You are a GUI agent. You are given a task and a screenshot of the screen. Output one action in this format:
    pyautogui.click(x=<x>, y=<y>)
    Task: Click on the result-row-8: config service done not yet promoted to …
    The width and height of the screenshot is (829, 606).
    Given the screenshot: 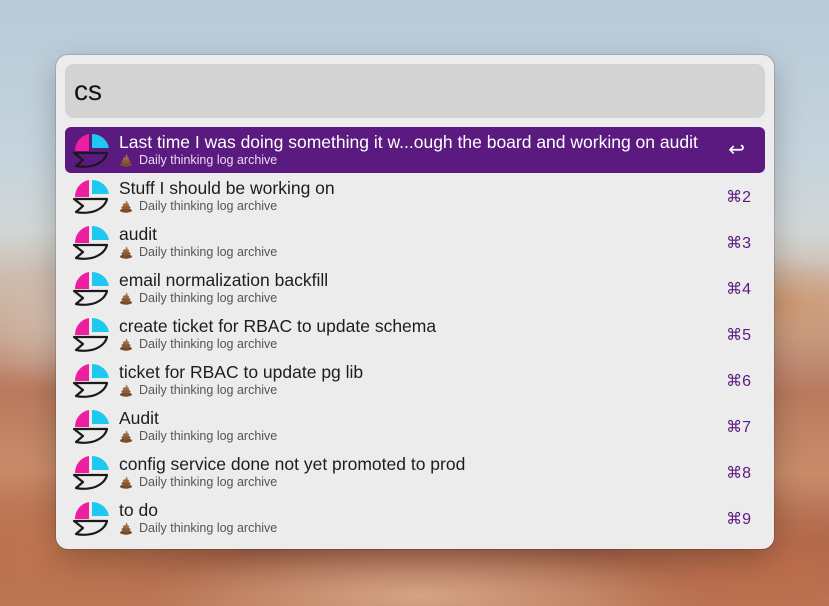 What is the action you would take?
    pyautogui.click(x=415, y=472)
    